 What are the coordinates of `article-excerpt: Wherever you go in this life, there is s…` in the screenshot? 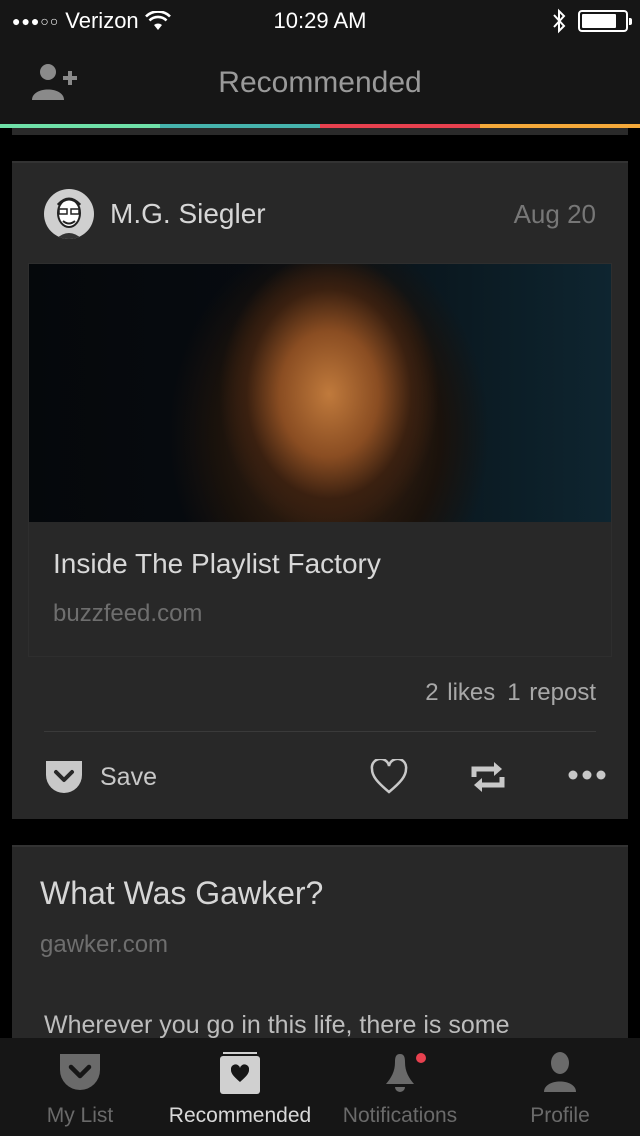 It's located at (277, 1025).